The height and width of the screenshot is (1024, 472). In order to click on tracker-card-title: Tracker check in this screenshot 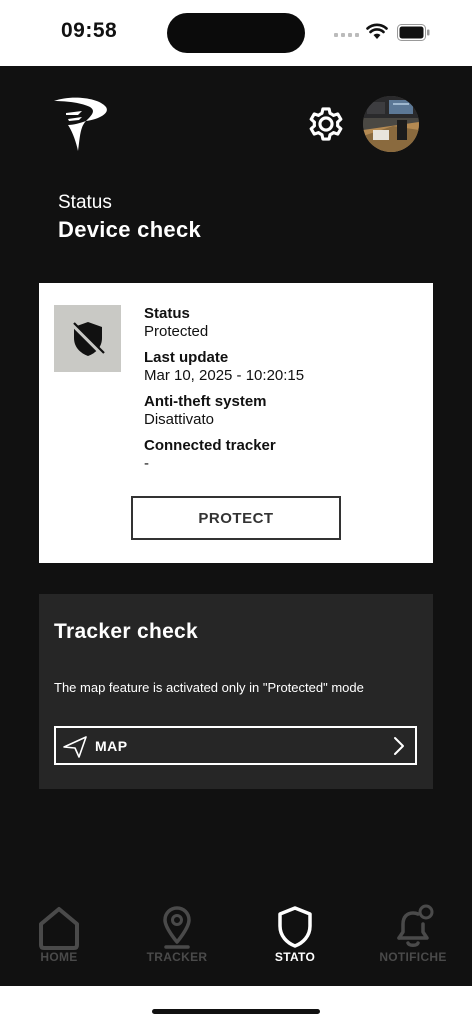, I will do `click(126, 631)`.